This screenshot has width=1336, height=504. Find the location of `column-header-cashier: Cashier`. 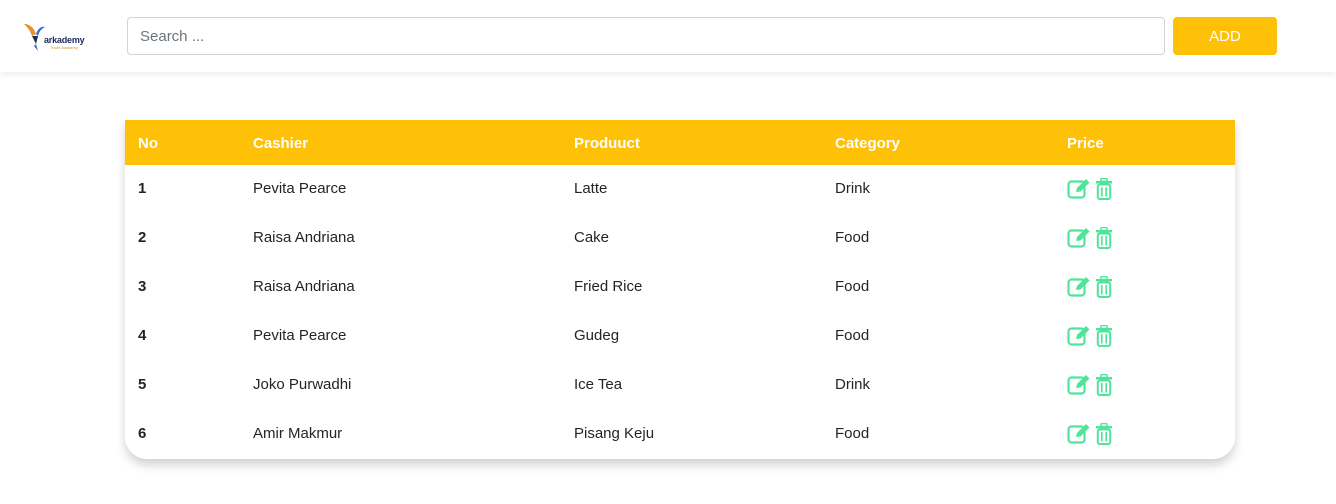

column-header-cashier: Cashier is located at coordinates (281, 143).